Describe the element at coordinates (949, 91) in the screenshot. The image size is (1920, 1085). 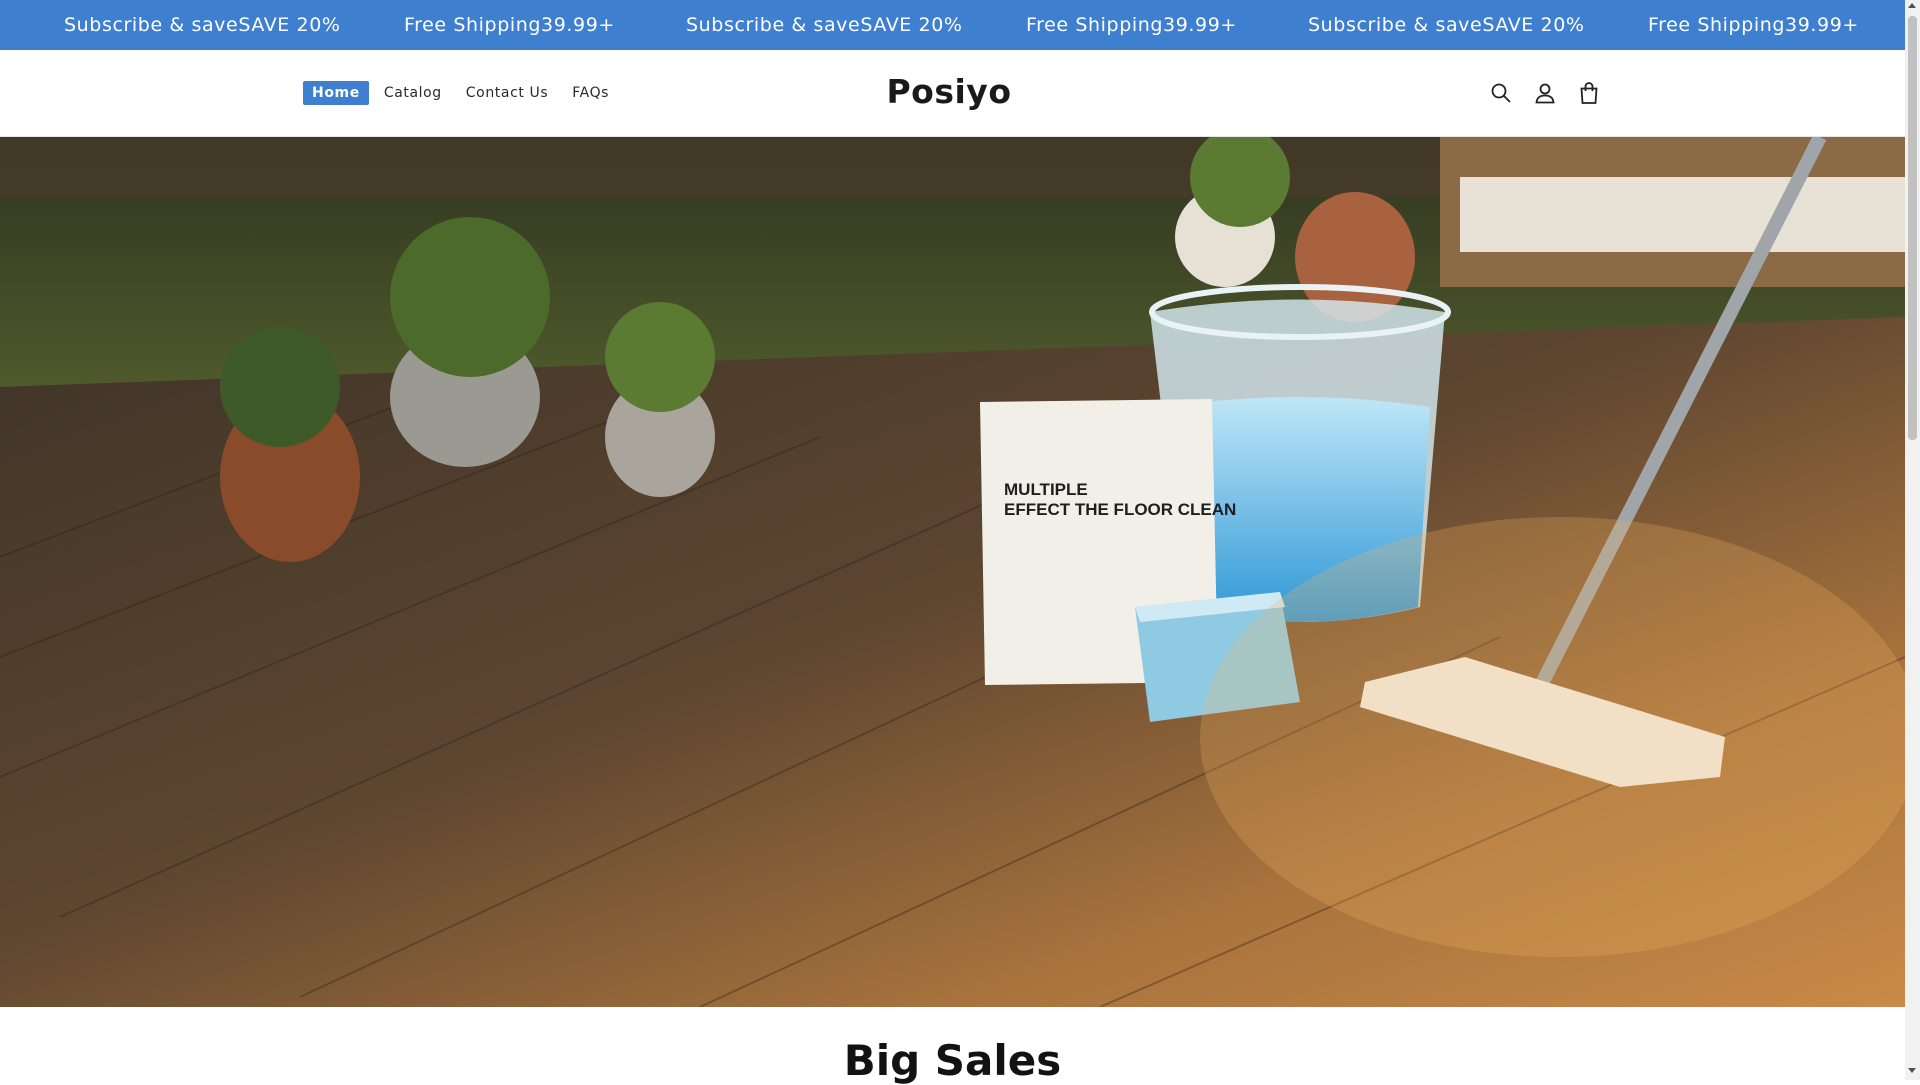
I see `site-logo: Posiyo` at that location.